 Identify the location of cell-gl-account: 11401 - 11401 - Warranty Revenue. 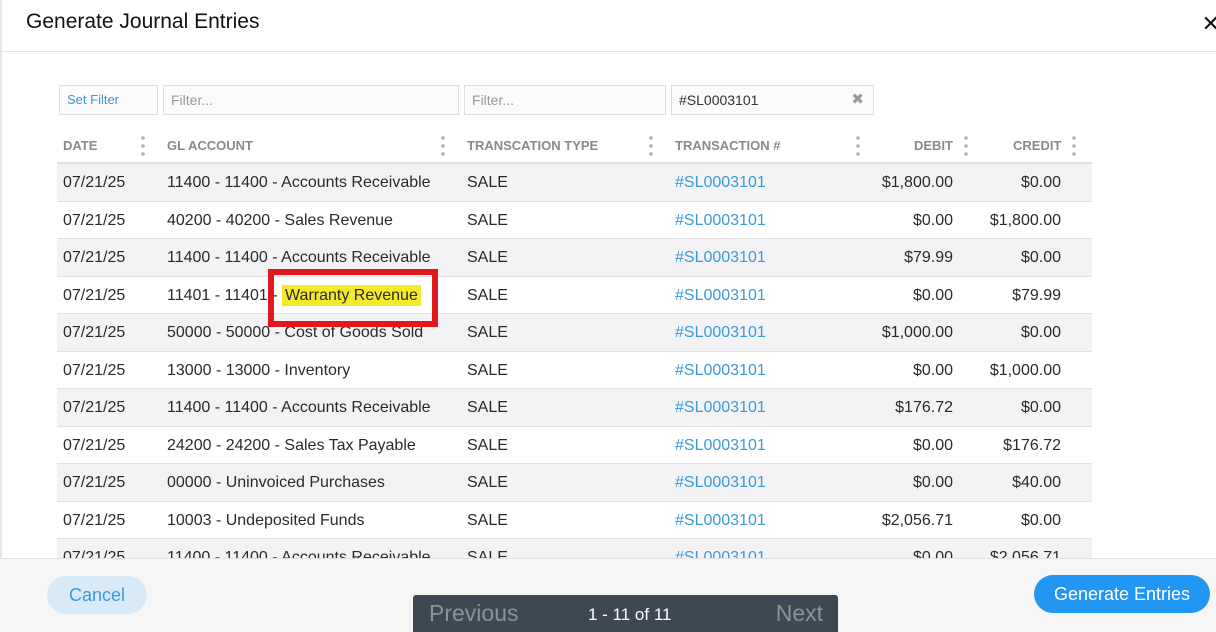
(294, 295).